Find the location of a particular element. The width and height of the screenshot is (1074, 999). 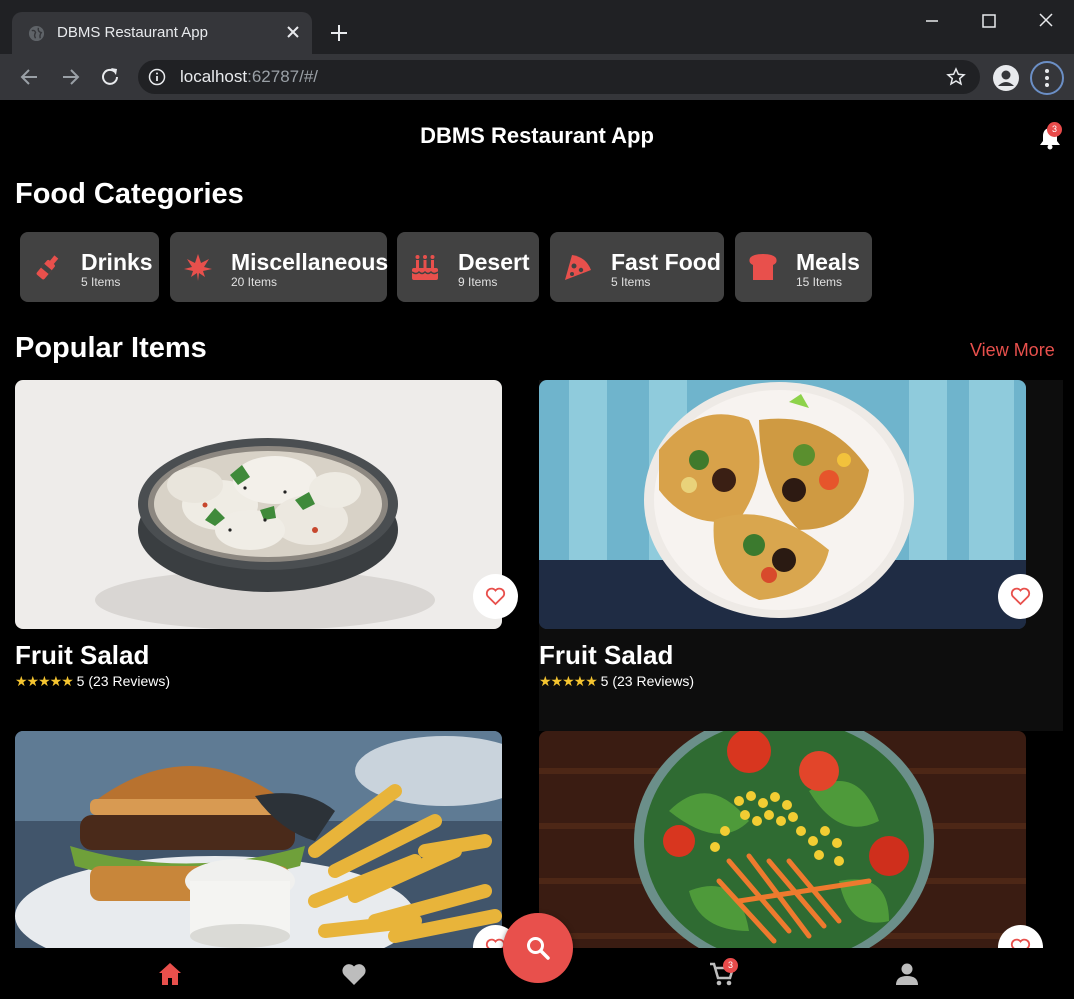

categories-heading: Food Categories is located at coordinates (129, 194).